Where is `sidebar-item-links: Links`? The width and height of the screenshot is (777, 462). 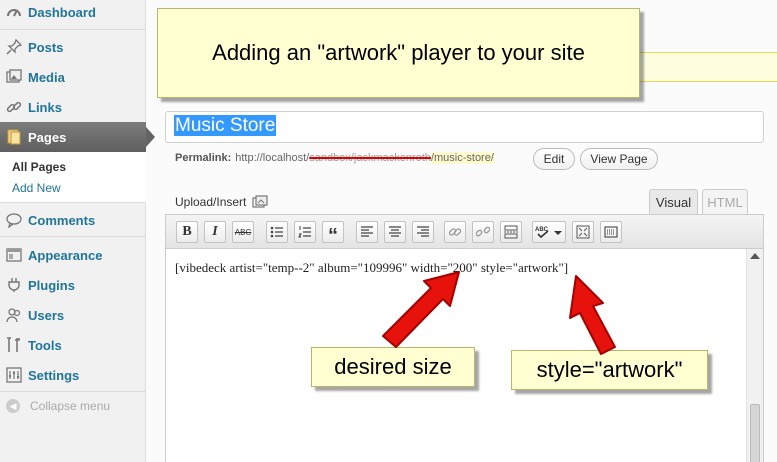
sidebar-item-links: Links is located at coordinates (73, 107).